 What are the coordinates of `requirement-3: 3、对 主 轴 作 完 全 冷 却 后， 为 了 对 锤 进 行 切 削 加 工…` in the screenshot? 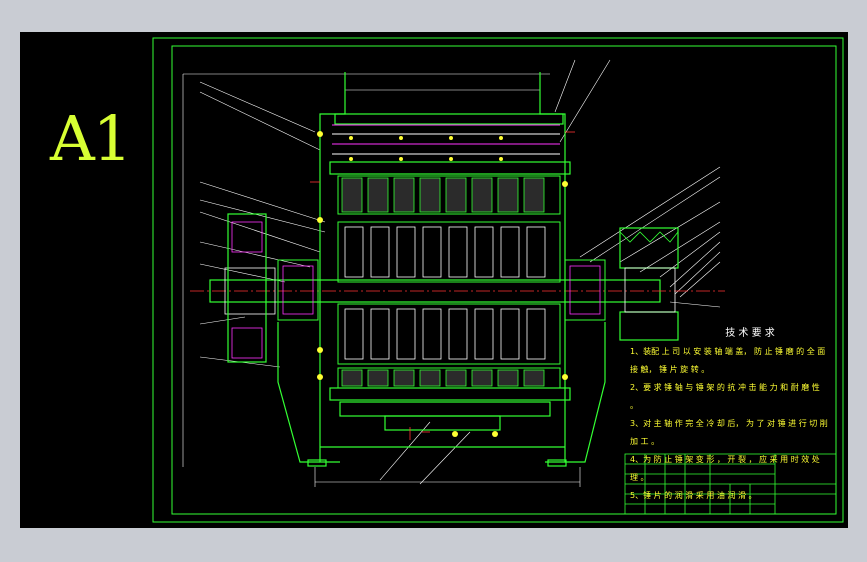 It's located at (729, 432).